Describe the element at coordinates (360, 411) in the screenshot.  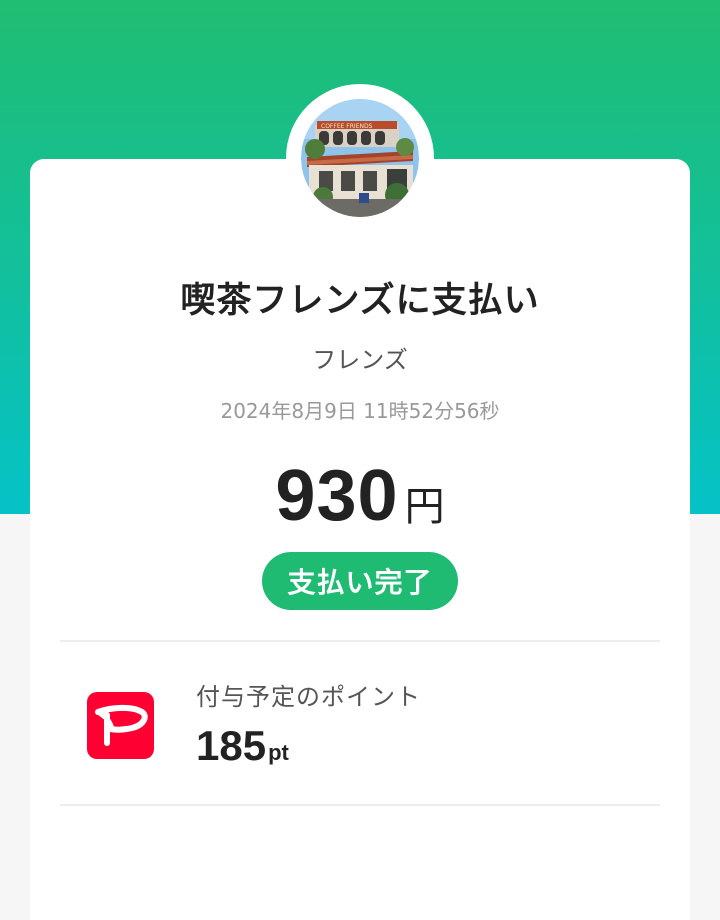
I see `payment-datetime: 2024年8月9日 11時52分56秒` at that location.